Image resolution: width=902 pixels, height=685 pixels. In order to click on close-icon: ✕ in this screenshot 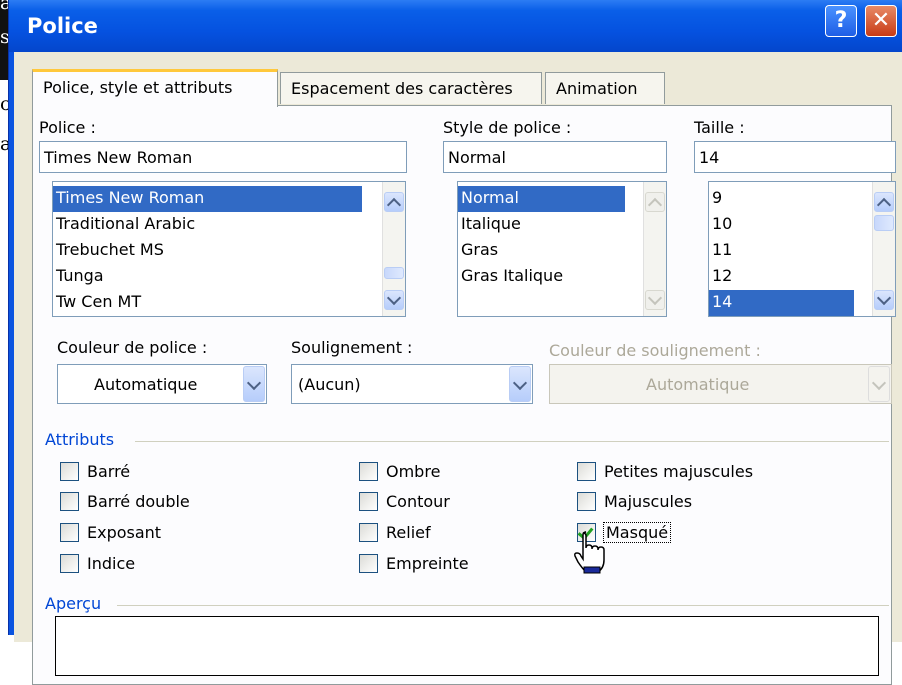, I will do `click(881, 20)`.